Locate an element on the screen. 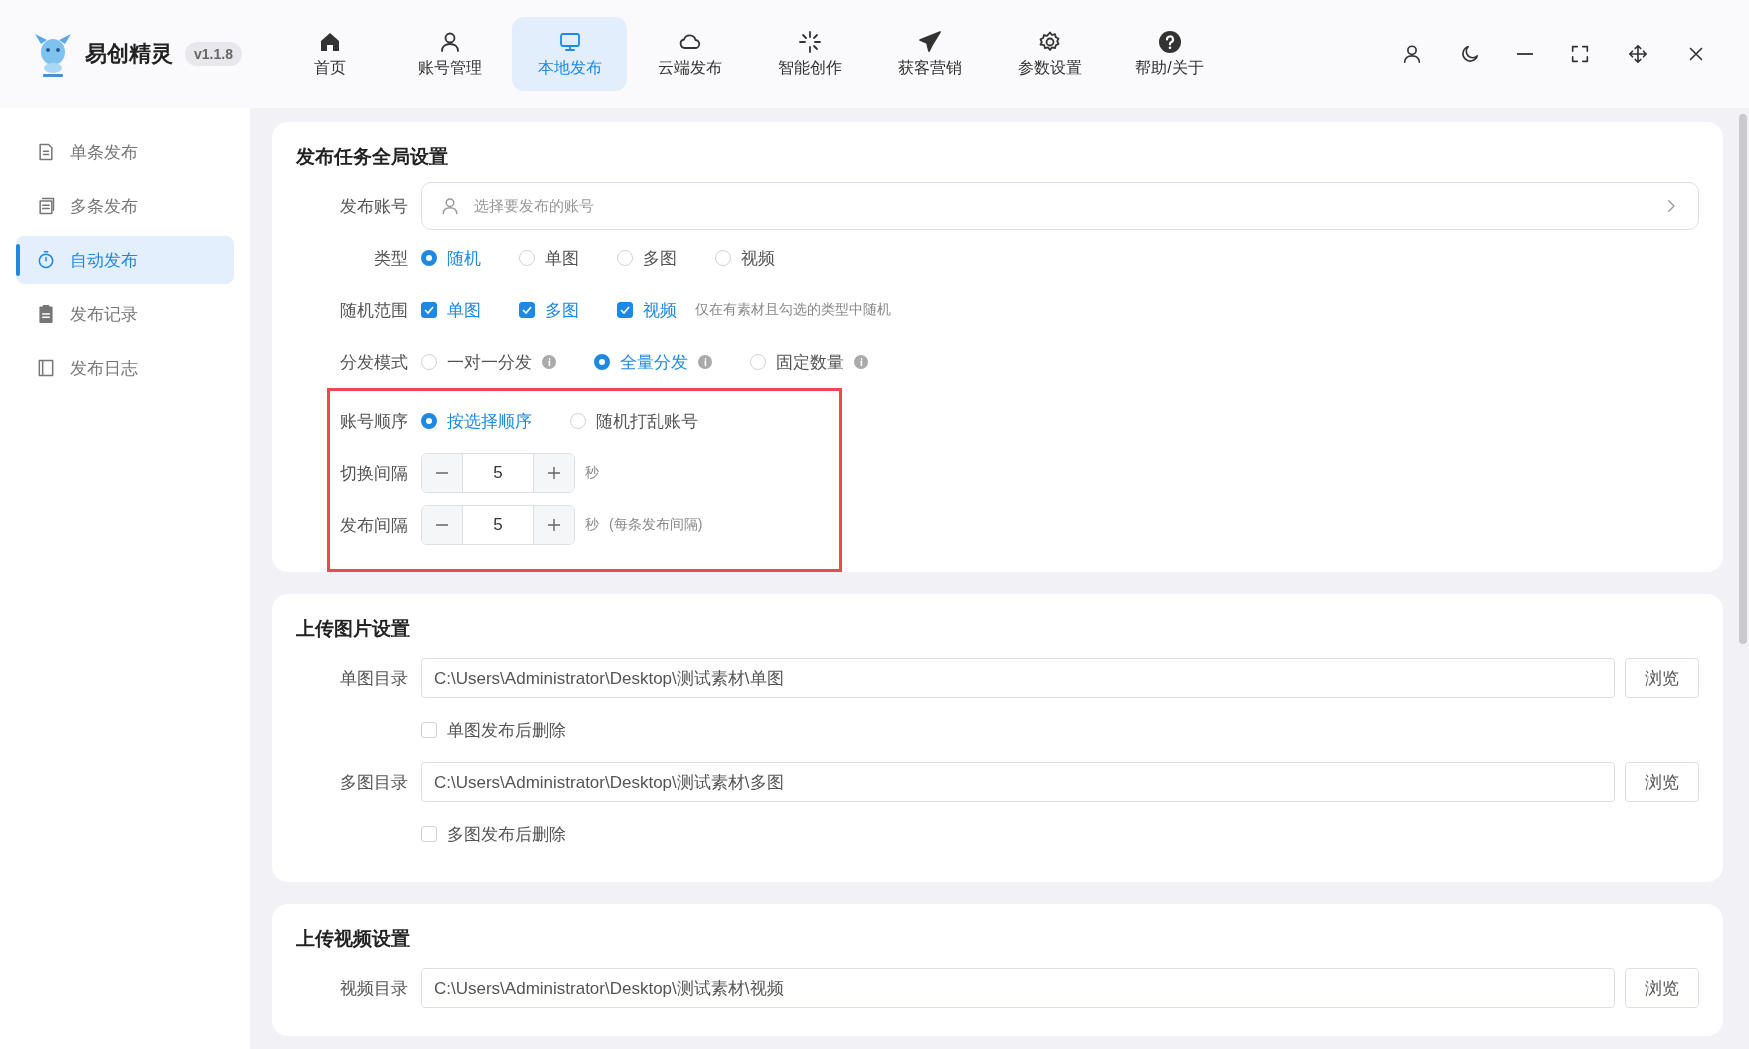  sidebar-item: 单条发布 is located at coordinates (125, 152).